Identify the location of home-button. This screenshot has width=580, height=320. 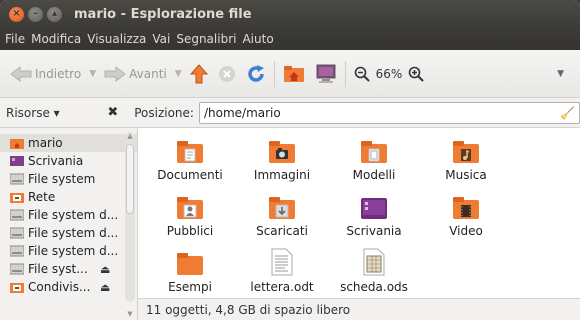
(294, 74).